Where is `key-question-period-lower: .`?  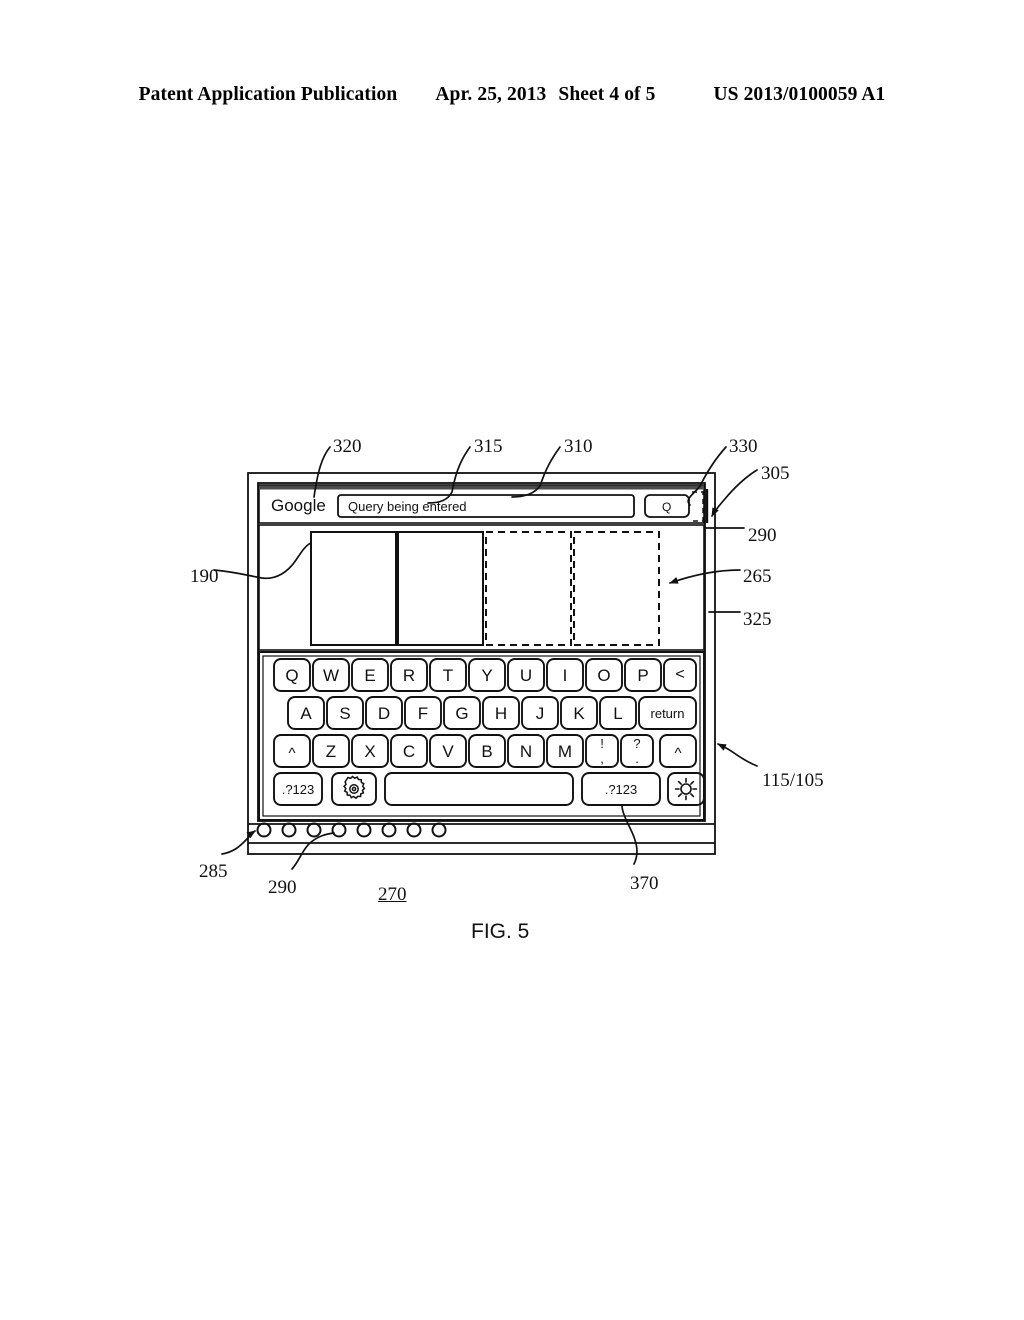
key-question-period-lower: . is located at coordinates (637, 758).